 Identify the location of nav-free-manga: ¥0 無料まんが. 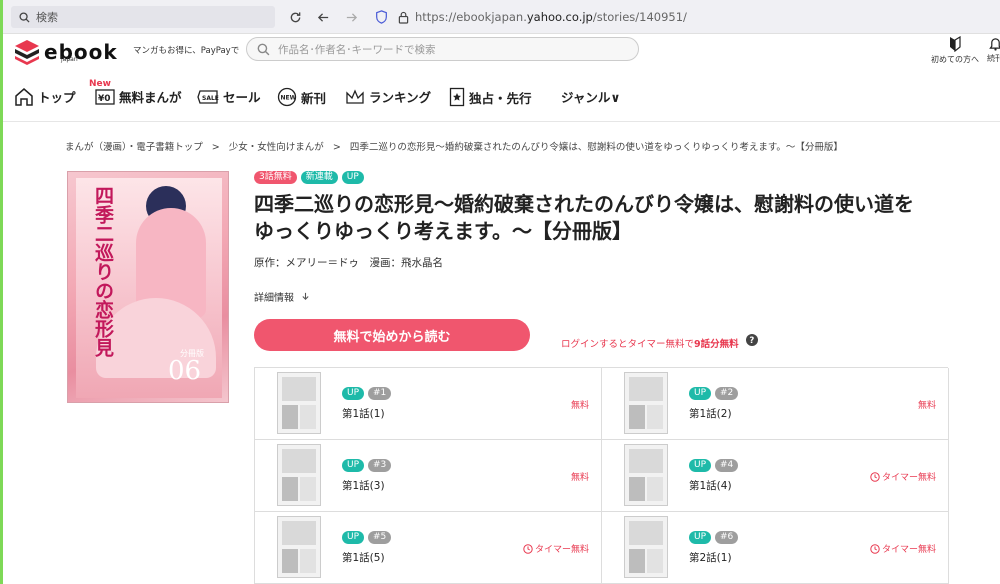
(138, 96).